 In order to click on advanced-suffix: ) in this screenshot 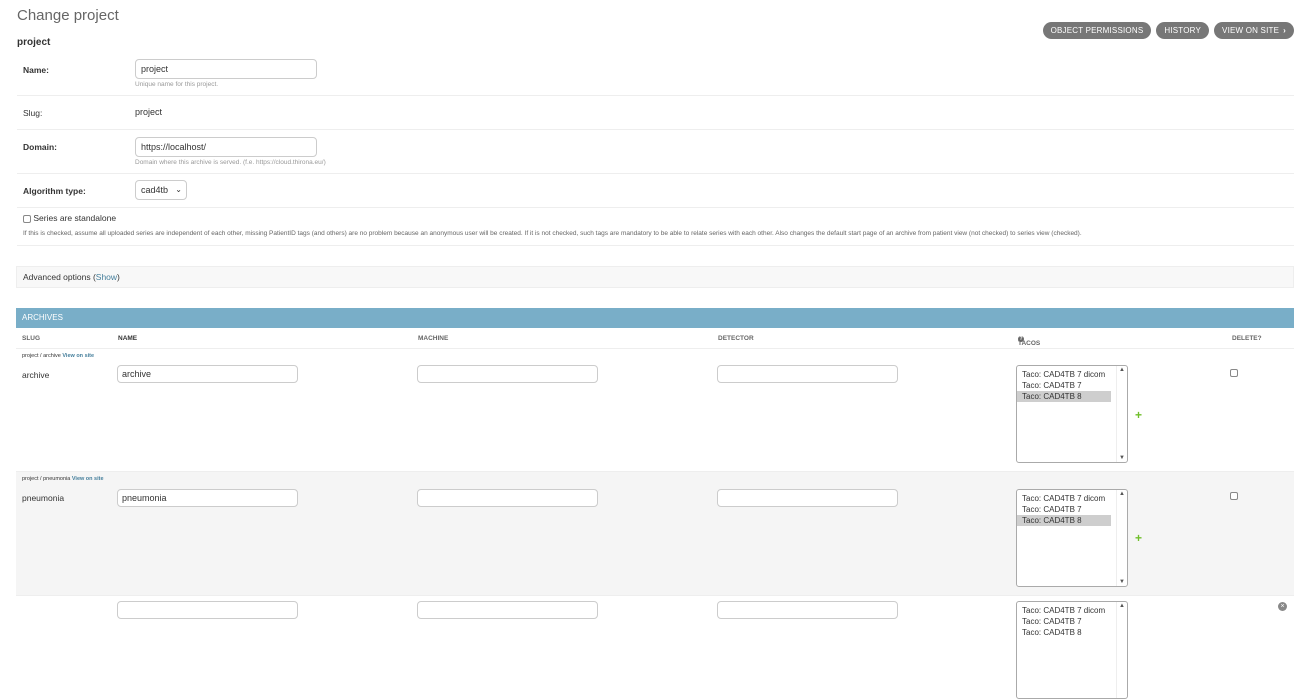, I will do `click(118, 277)`.